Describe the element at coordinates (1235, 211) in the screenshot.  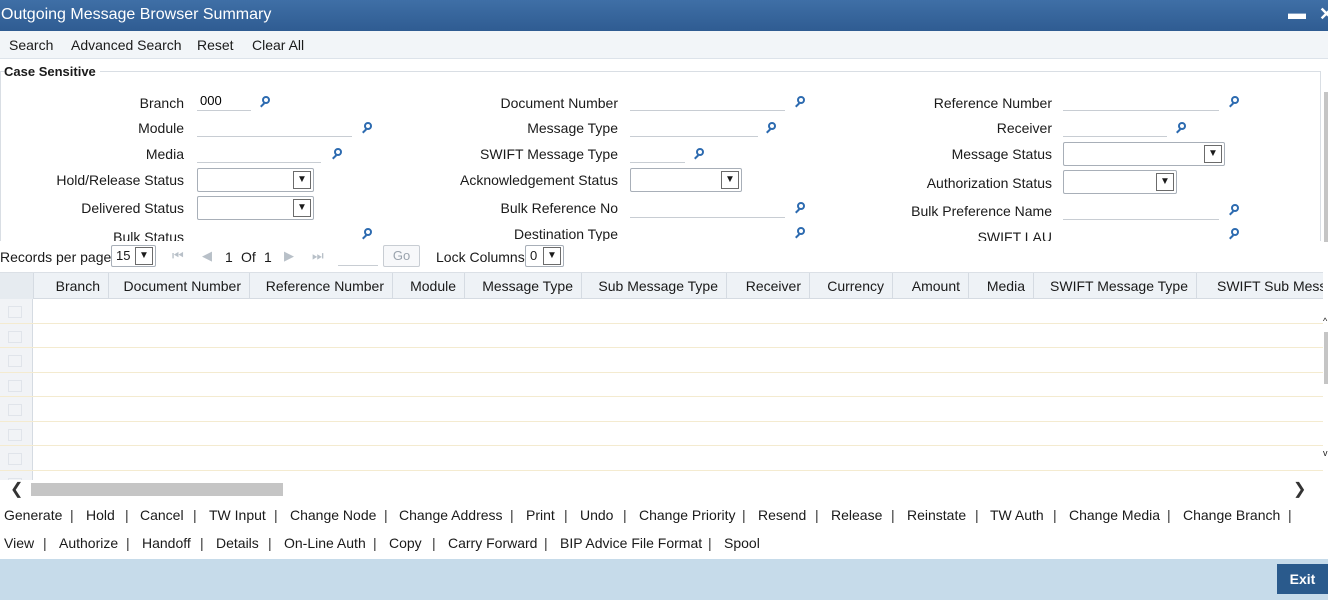
I see `bulk-preference-name-search-icon` at that location.